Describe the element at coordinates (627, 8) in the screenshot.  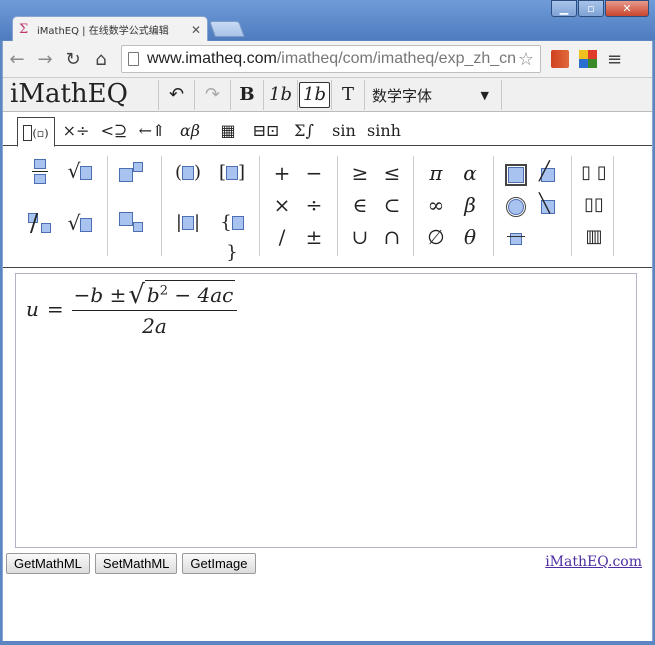
I see `close-window-icon: ✕` at that location.